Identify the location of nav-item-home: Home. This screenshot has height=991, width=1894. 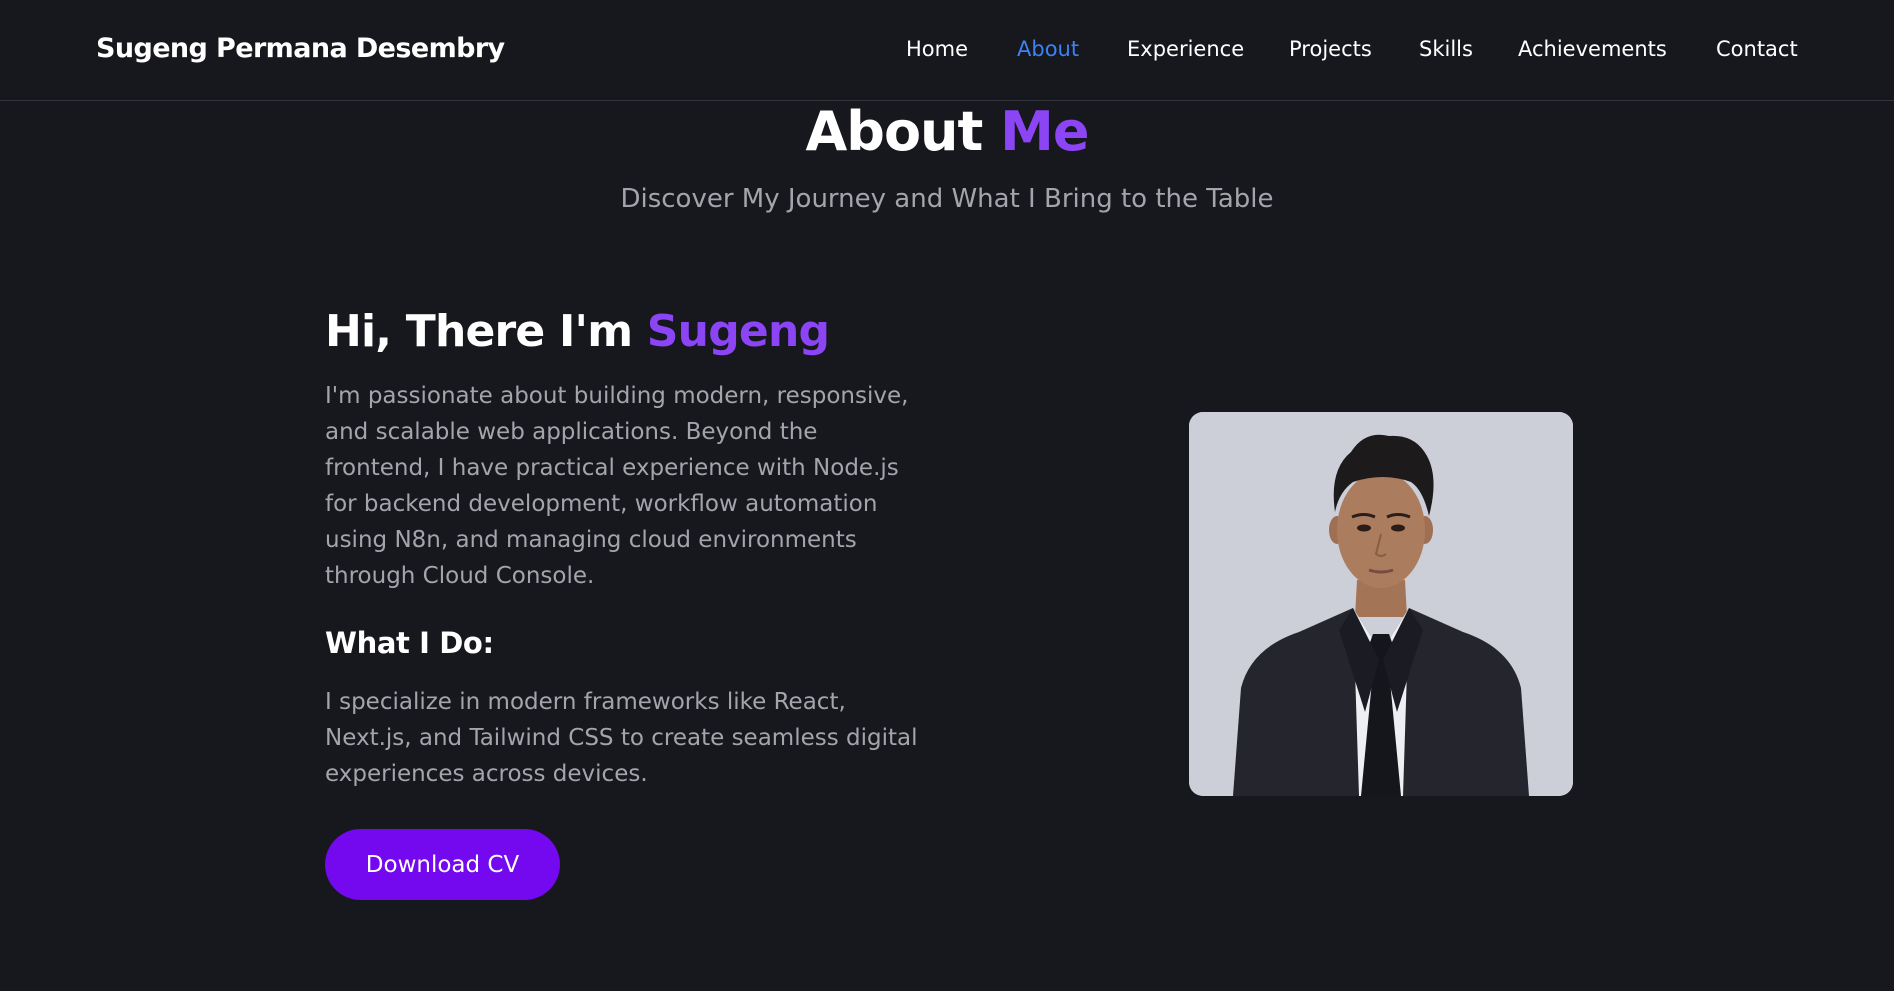
(937, 49).